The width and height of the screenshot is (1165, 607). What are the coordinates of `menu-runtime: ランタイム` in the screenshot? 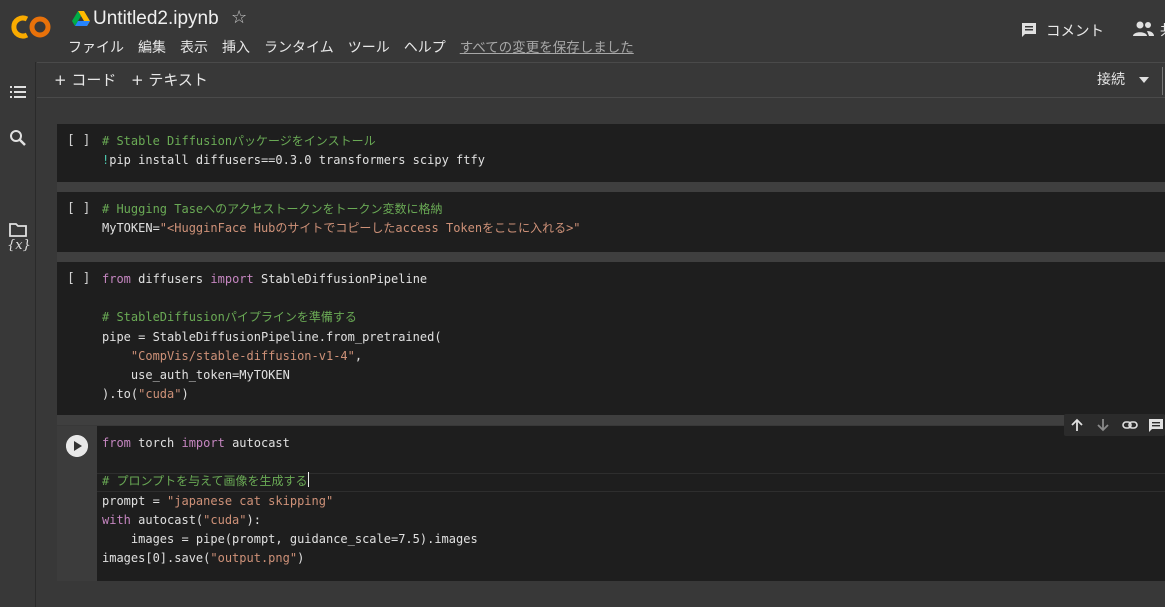 It's located at (299, 48).